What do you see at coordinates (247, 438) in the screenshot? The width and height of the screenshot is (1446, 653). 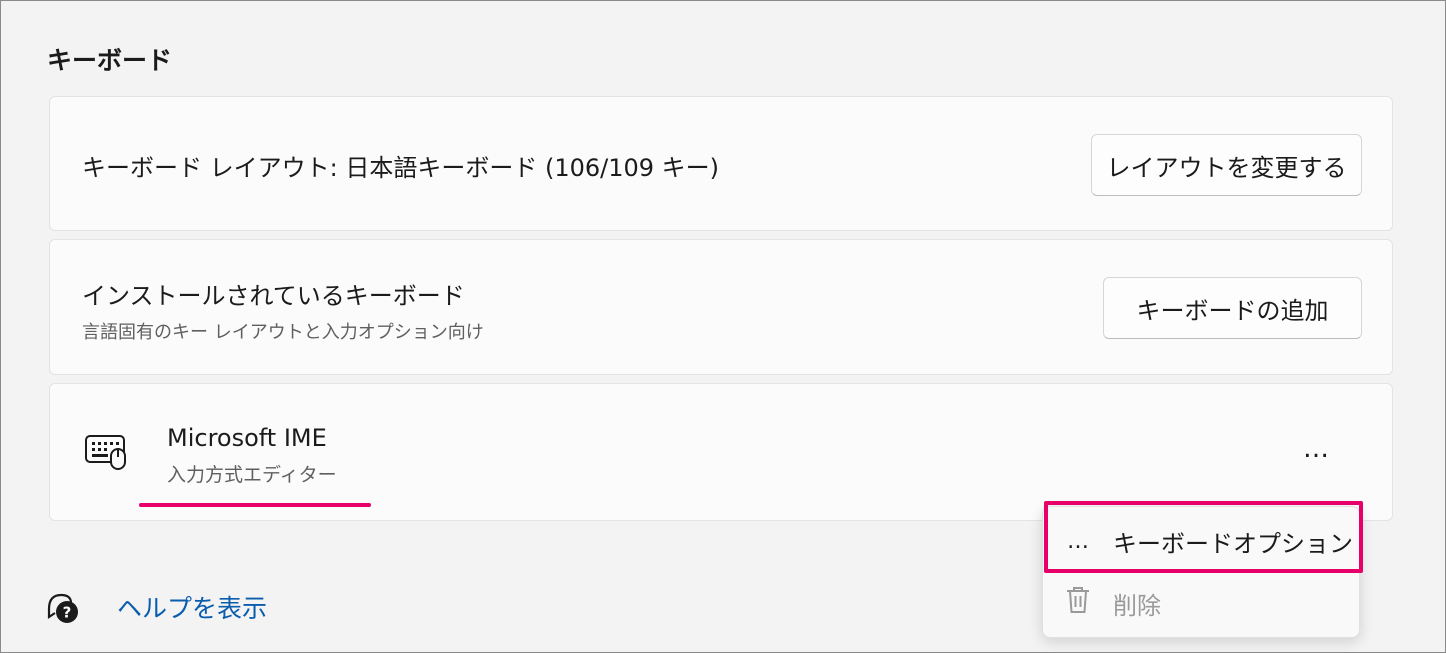 I see `ime-name: Microsoft IME` at bounding box center [247, 438].